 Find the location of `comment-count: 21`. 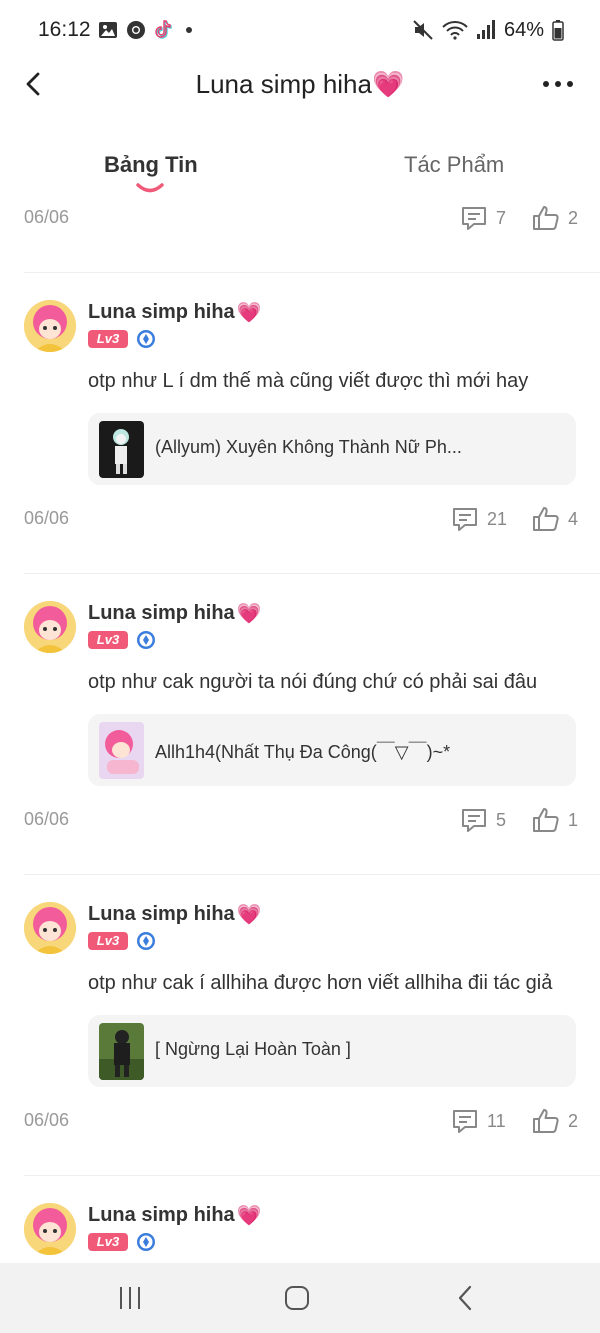

comment-count: 21 is located at coordinates (497, 518).